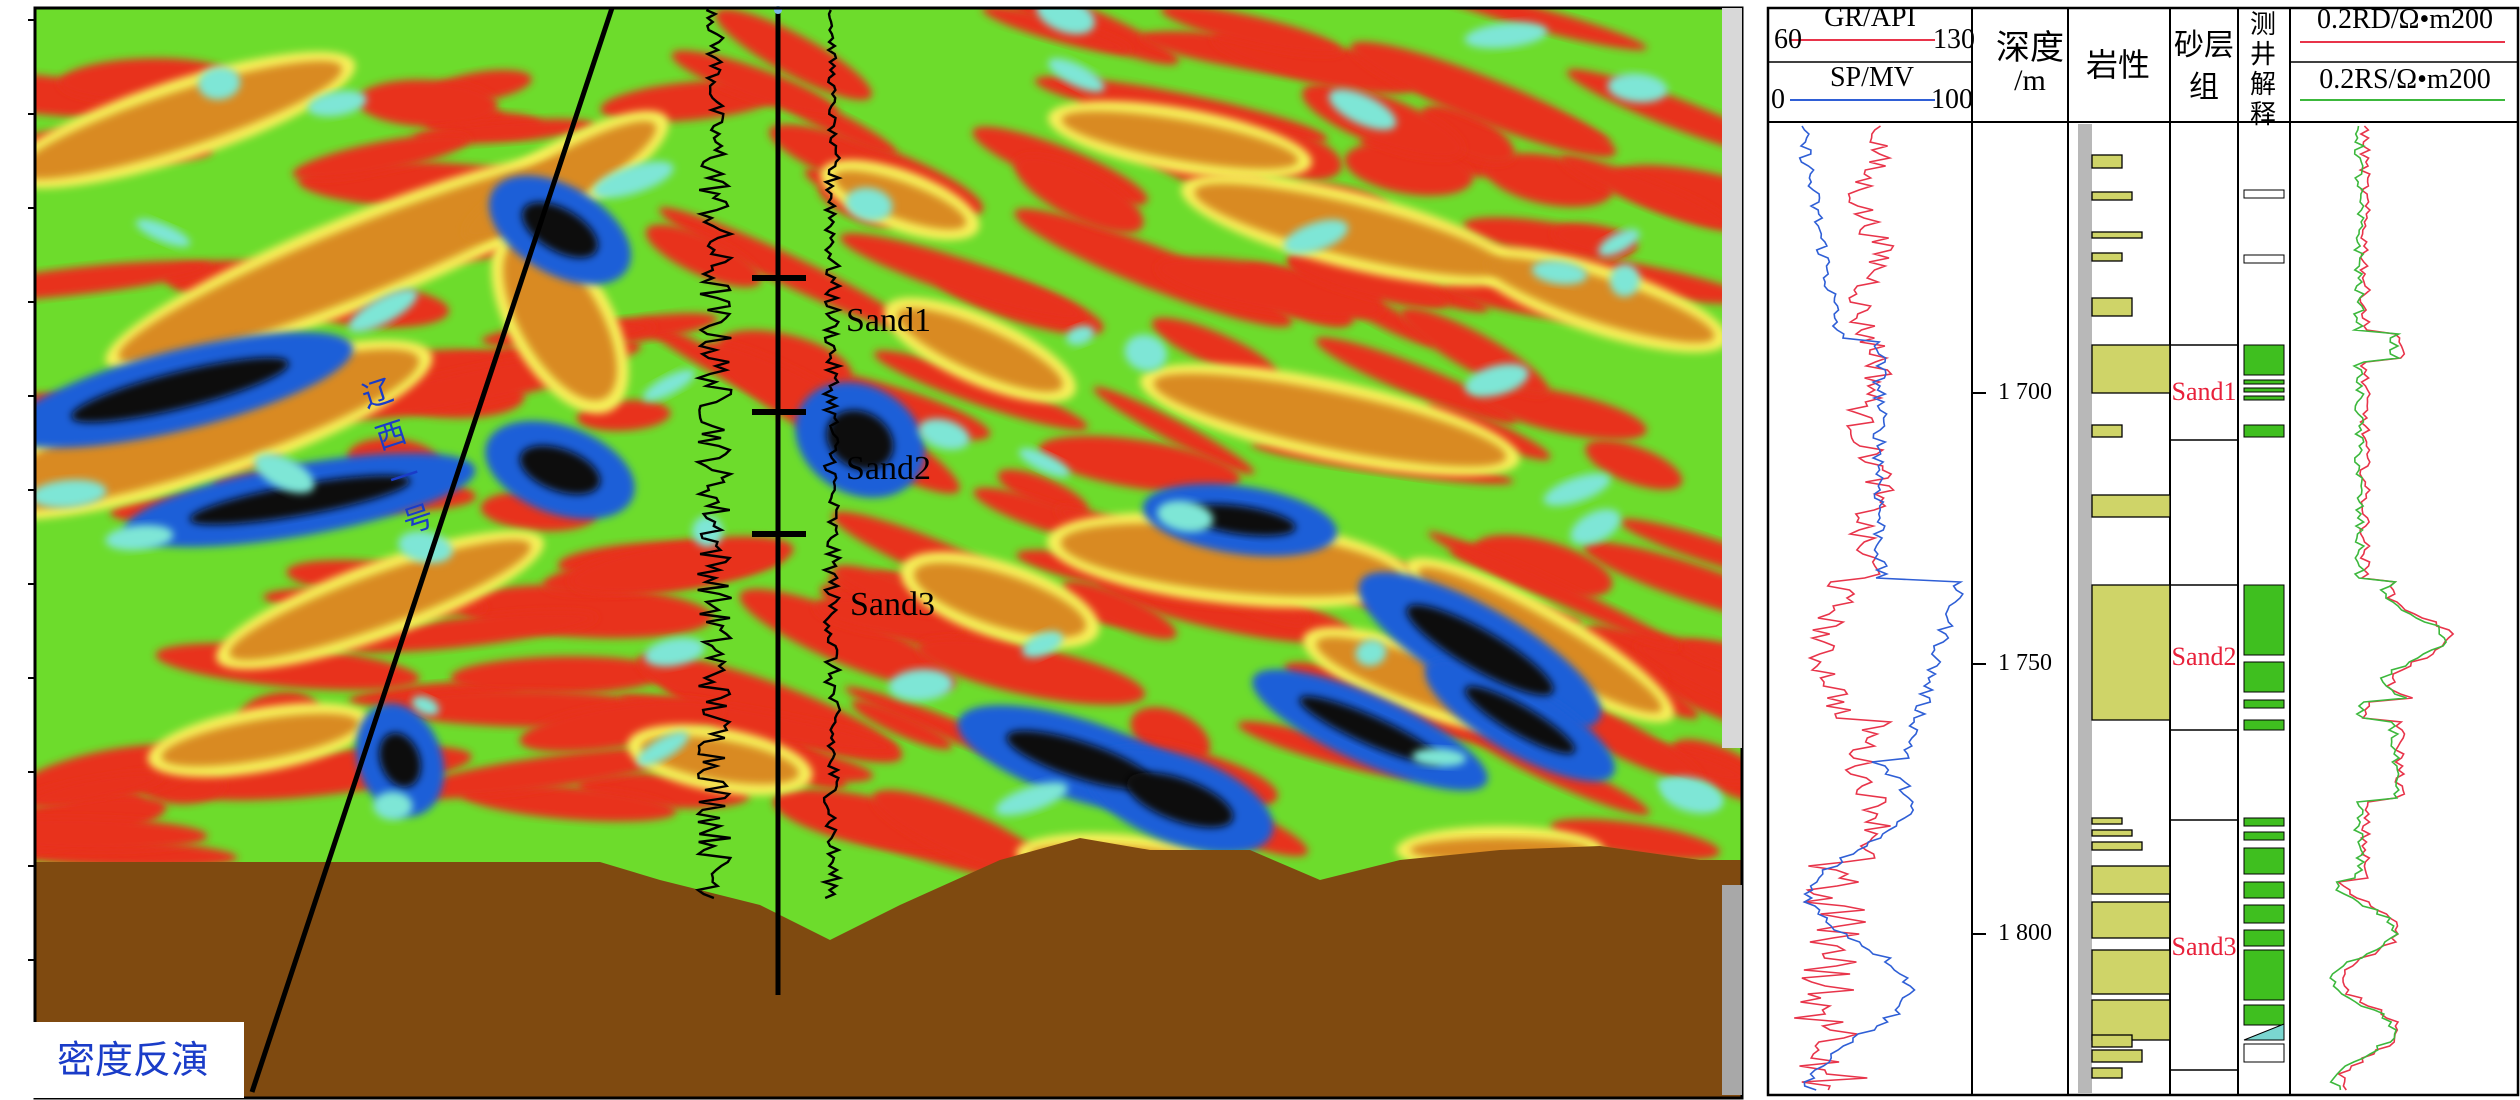 The image size is (2520, 1100). What do you see at coordinates (2264, 1053) in the screenshot?
I see `interp-bottom` at bounding box center [2264, 1053].